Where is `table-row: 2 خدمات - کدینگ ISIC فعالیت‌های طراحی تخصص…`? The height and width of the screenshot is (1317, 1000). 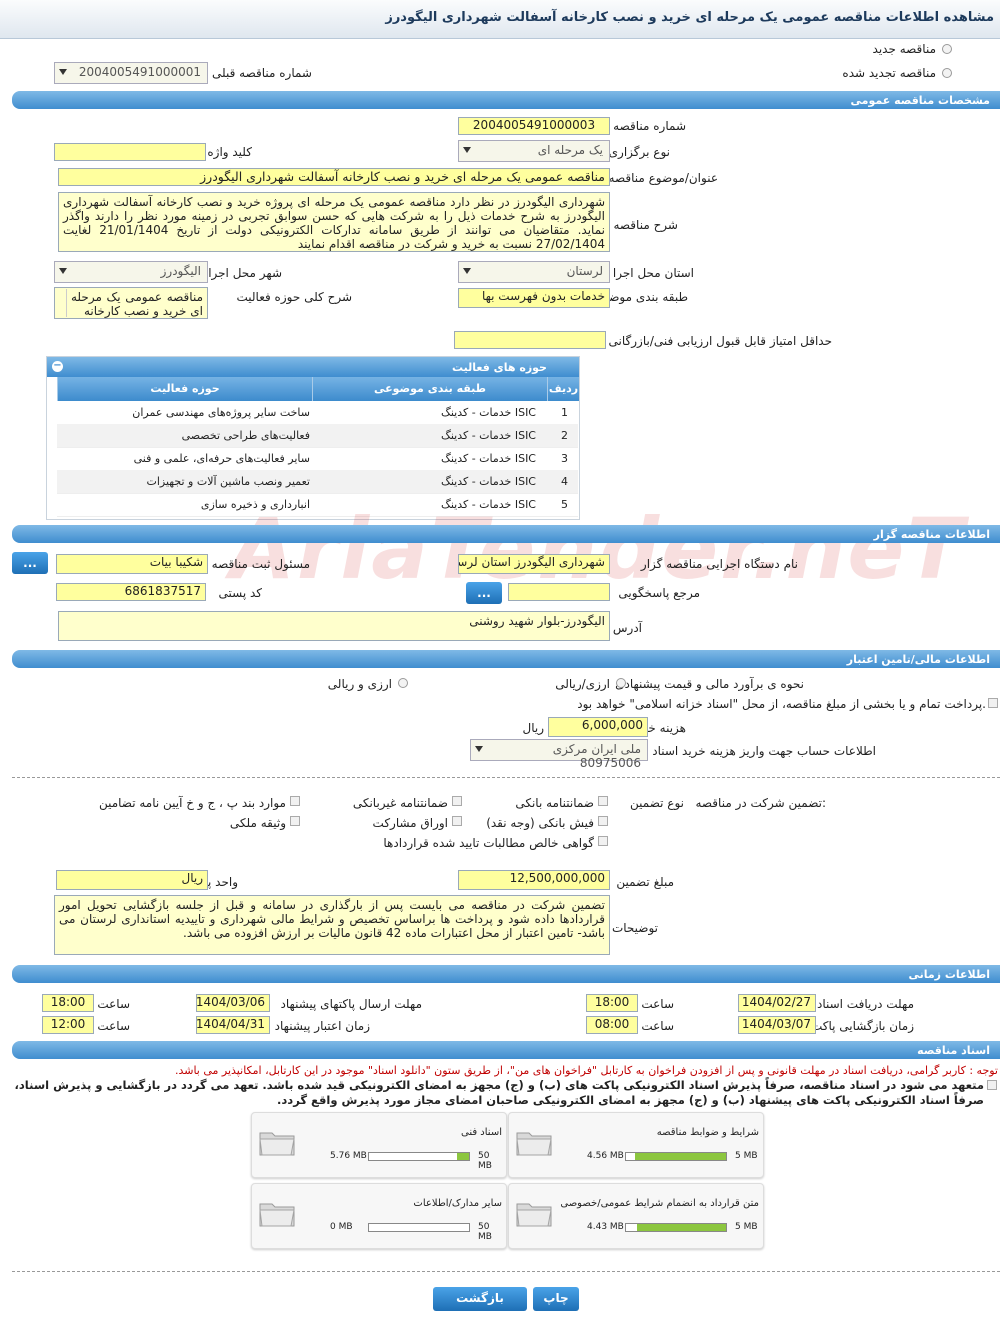
table-row: 2 خدمات - کدینگ ISIC فعالیت‌های طراحی تخصص… is located at coordinates (317, 436).